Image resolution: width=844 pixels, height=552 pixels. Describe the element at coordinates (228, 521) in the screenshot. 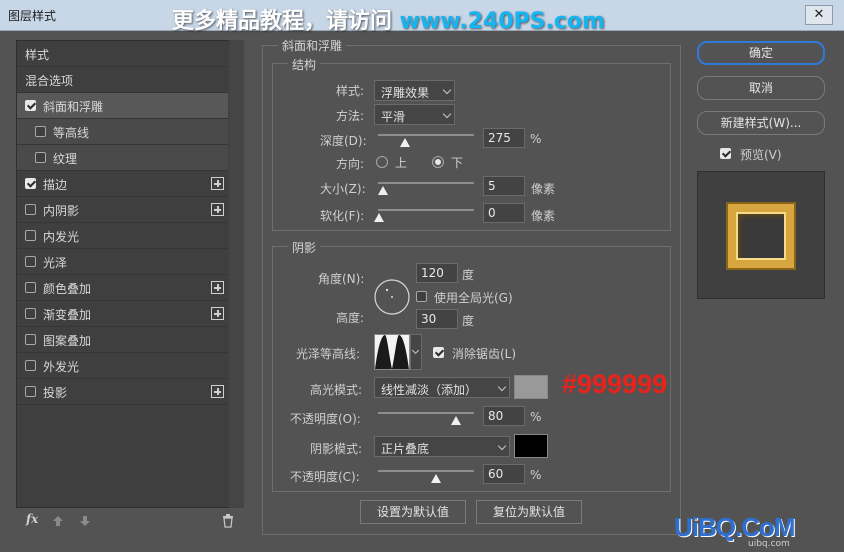

I see `trash-icon` at that location.